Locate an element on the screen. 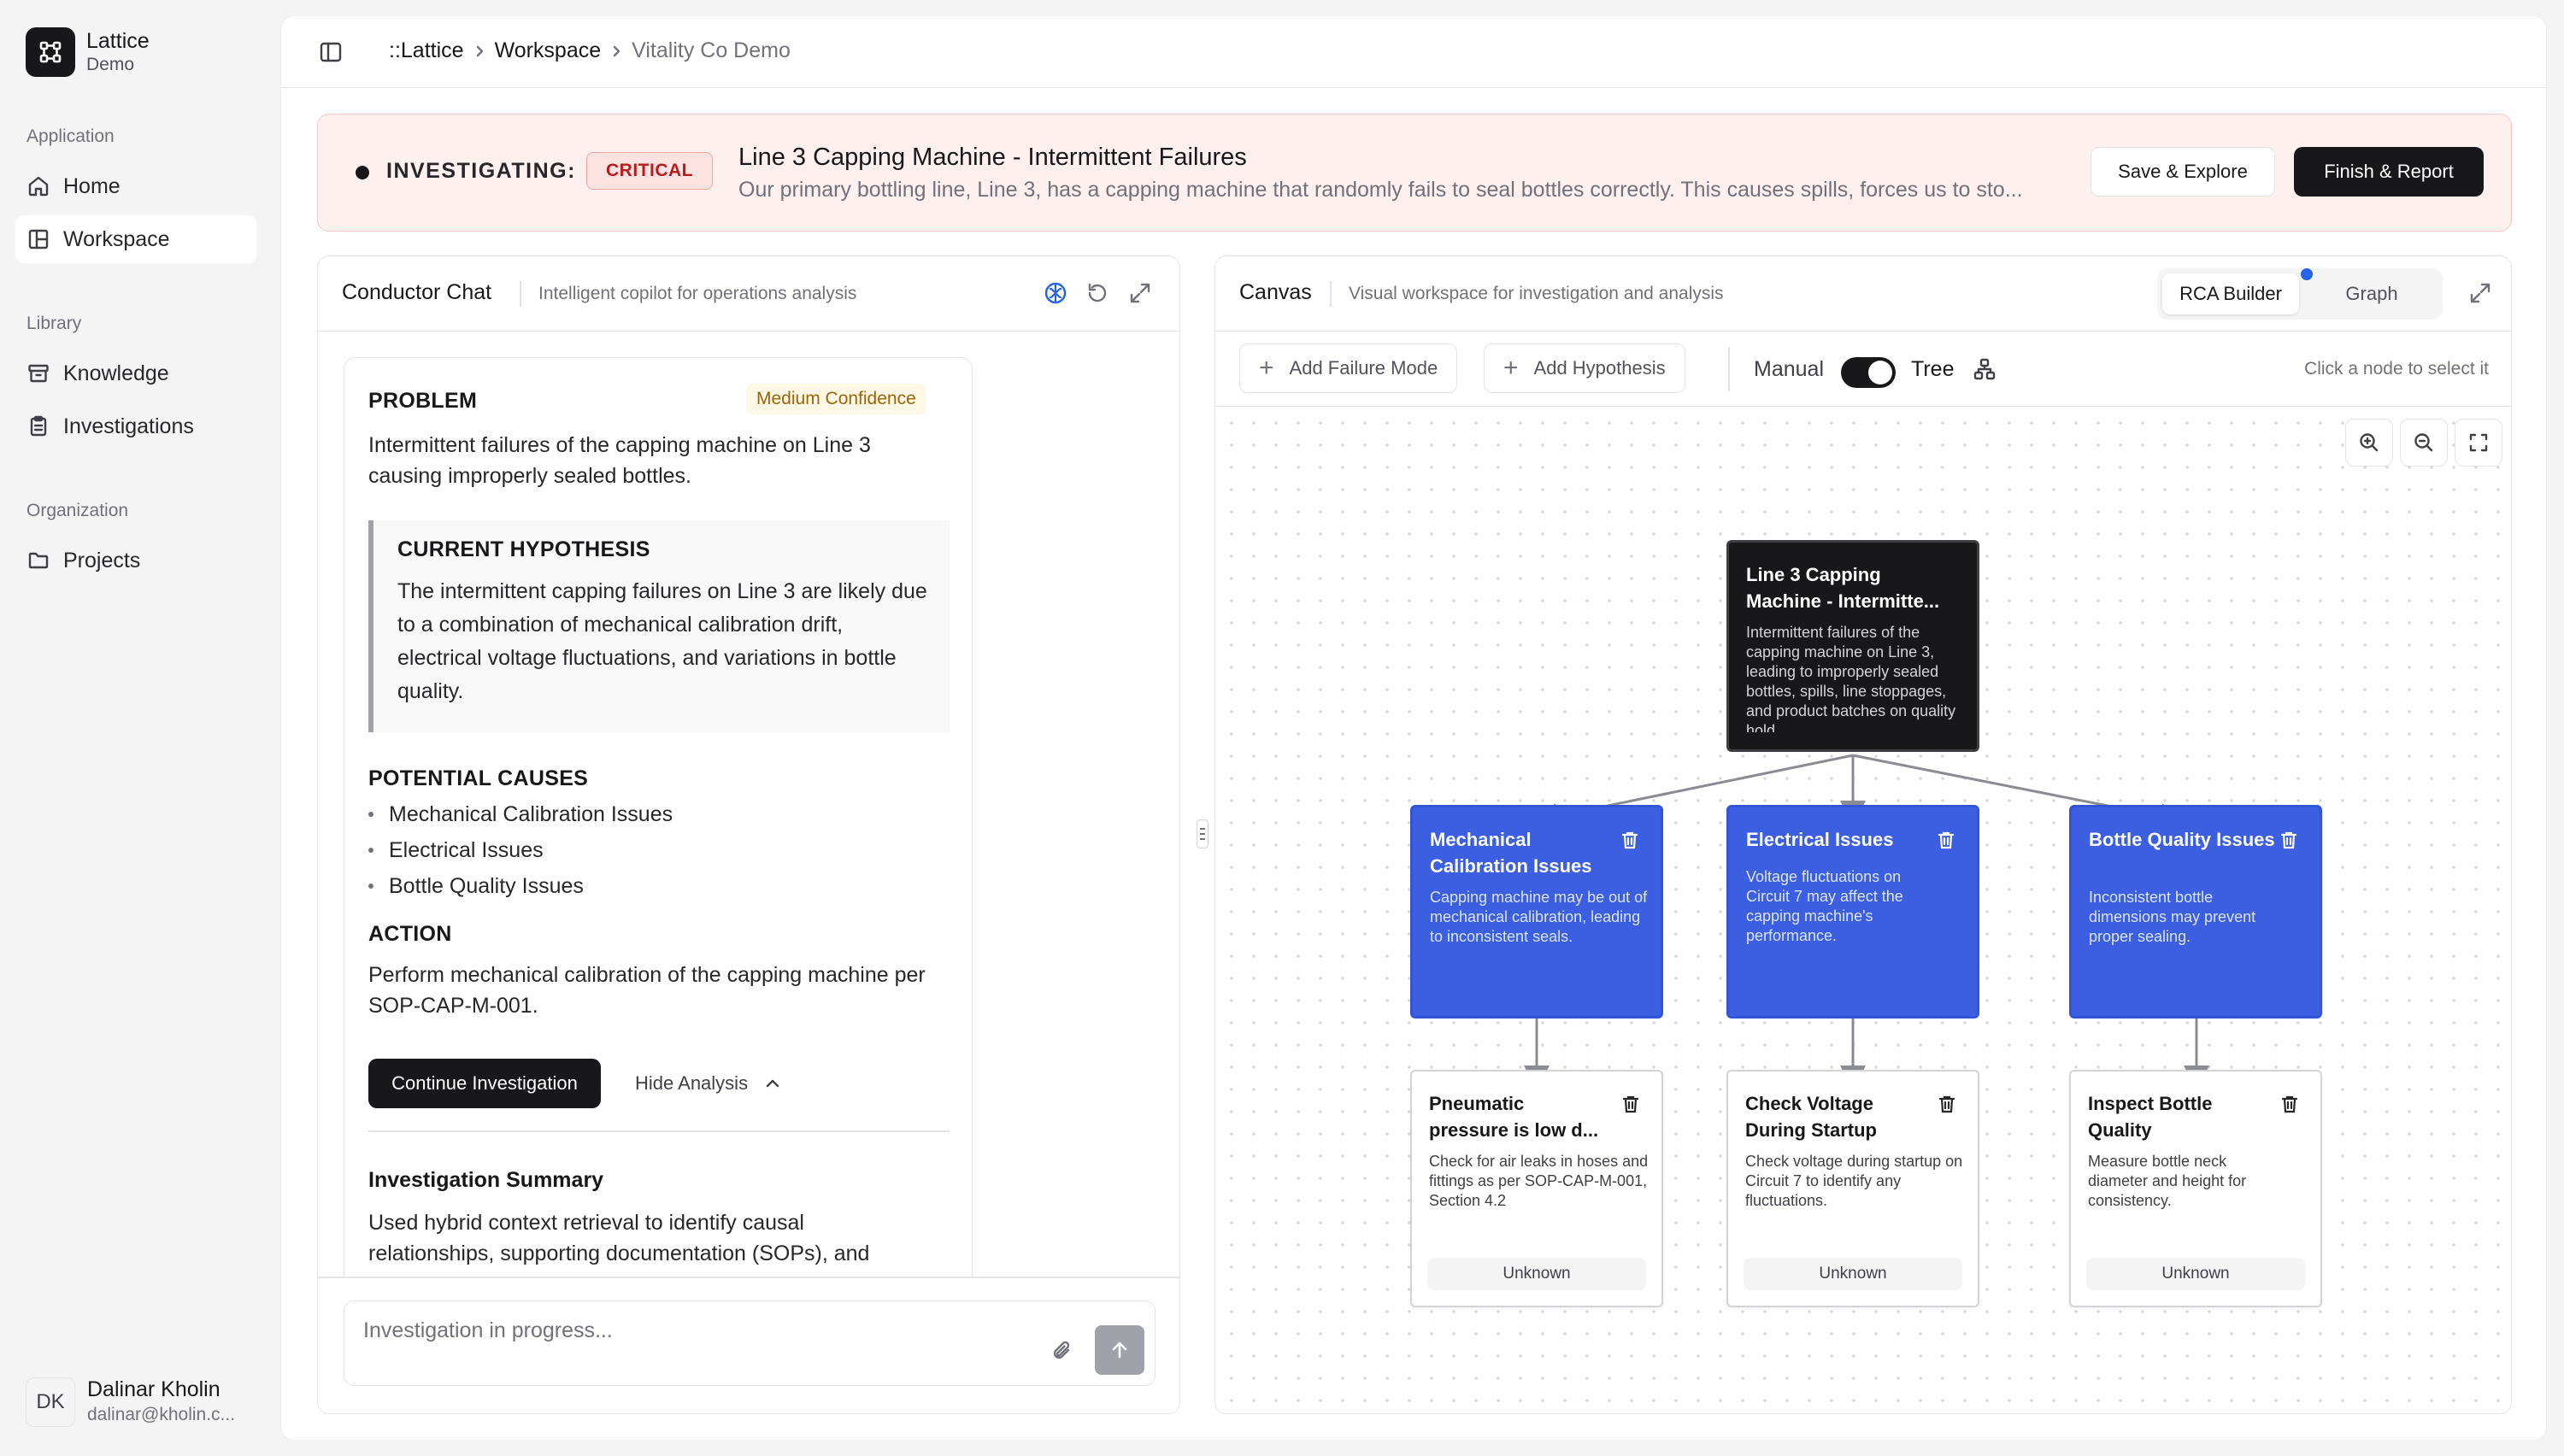 The width and height of the screenshot is (2564, 1456). mode-manual-label: Manual is located at coordinates (1789, 369).